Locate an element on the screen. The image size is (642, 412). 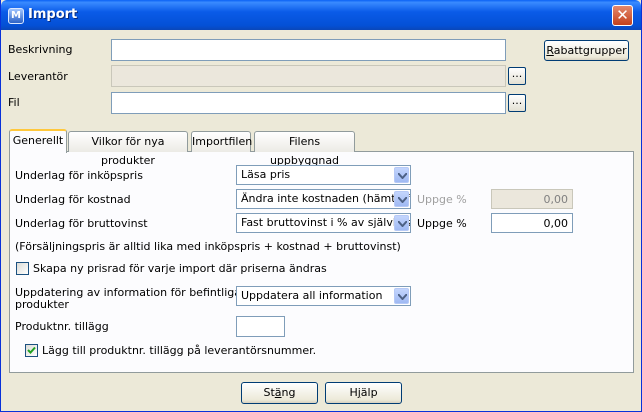
inkopspris-select: Läsa pris is located at coordinates (323, 175).